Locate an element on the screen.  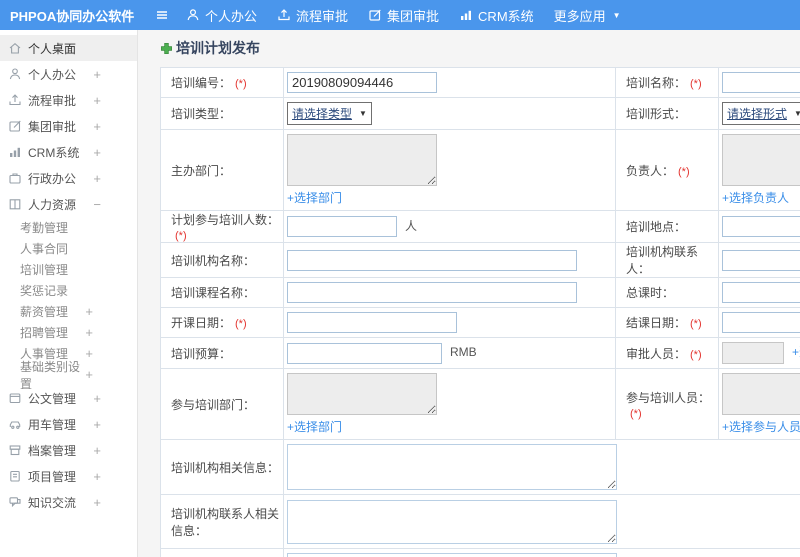
start-date-input is located at coordinates (372, 322).